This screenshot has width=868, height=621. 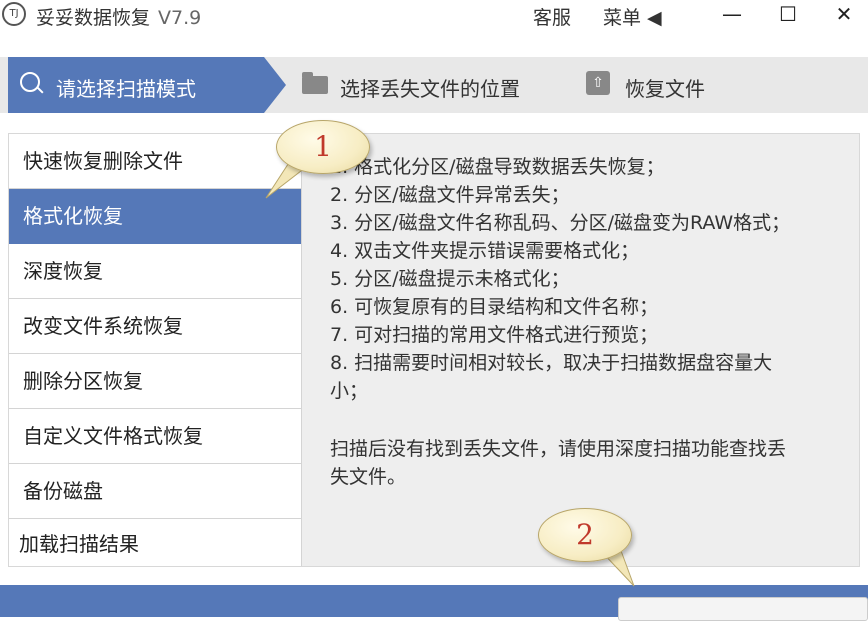 What do you see at coordinates (494, 307) in the screenshot?
I see `description-line: 6. 可恢复原有的目录结构和文件名称；` at bounding box center [494, 307].